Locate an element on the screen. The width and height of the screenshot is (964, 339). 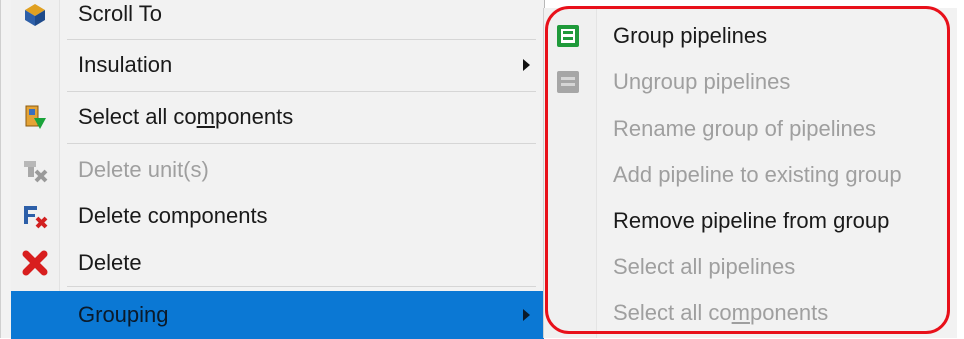
submenu-item-rename-group: Rename group of pipelines is located at coordinates (750, 129).